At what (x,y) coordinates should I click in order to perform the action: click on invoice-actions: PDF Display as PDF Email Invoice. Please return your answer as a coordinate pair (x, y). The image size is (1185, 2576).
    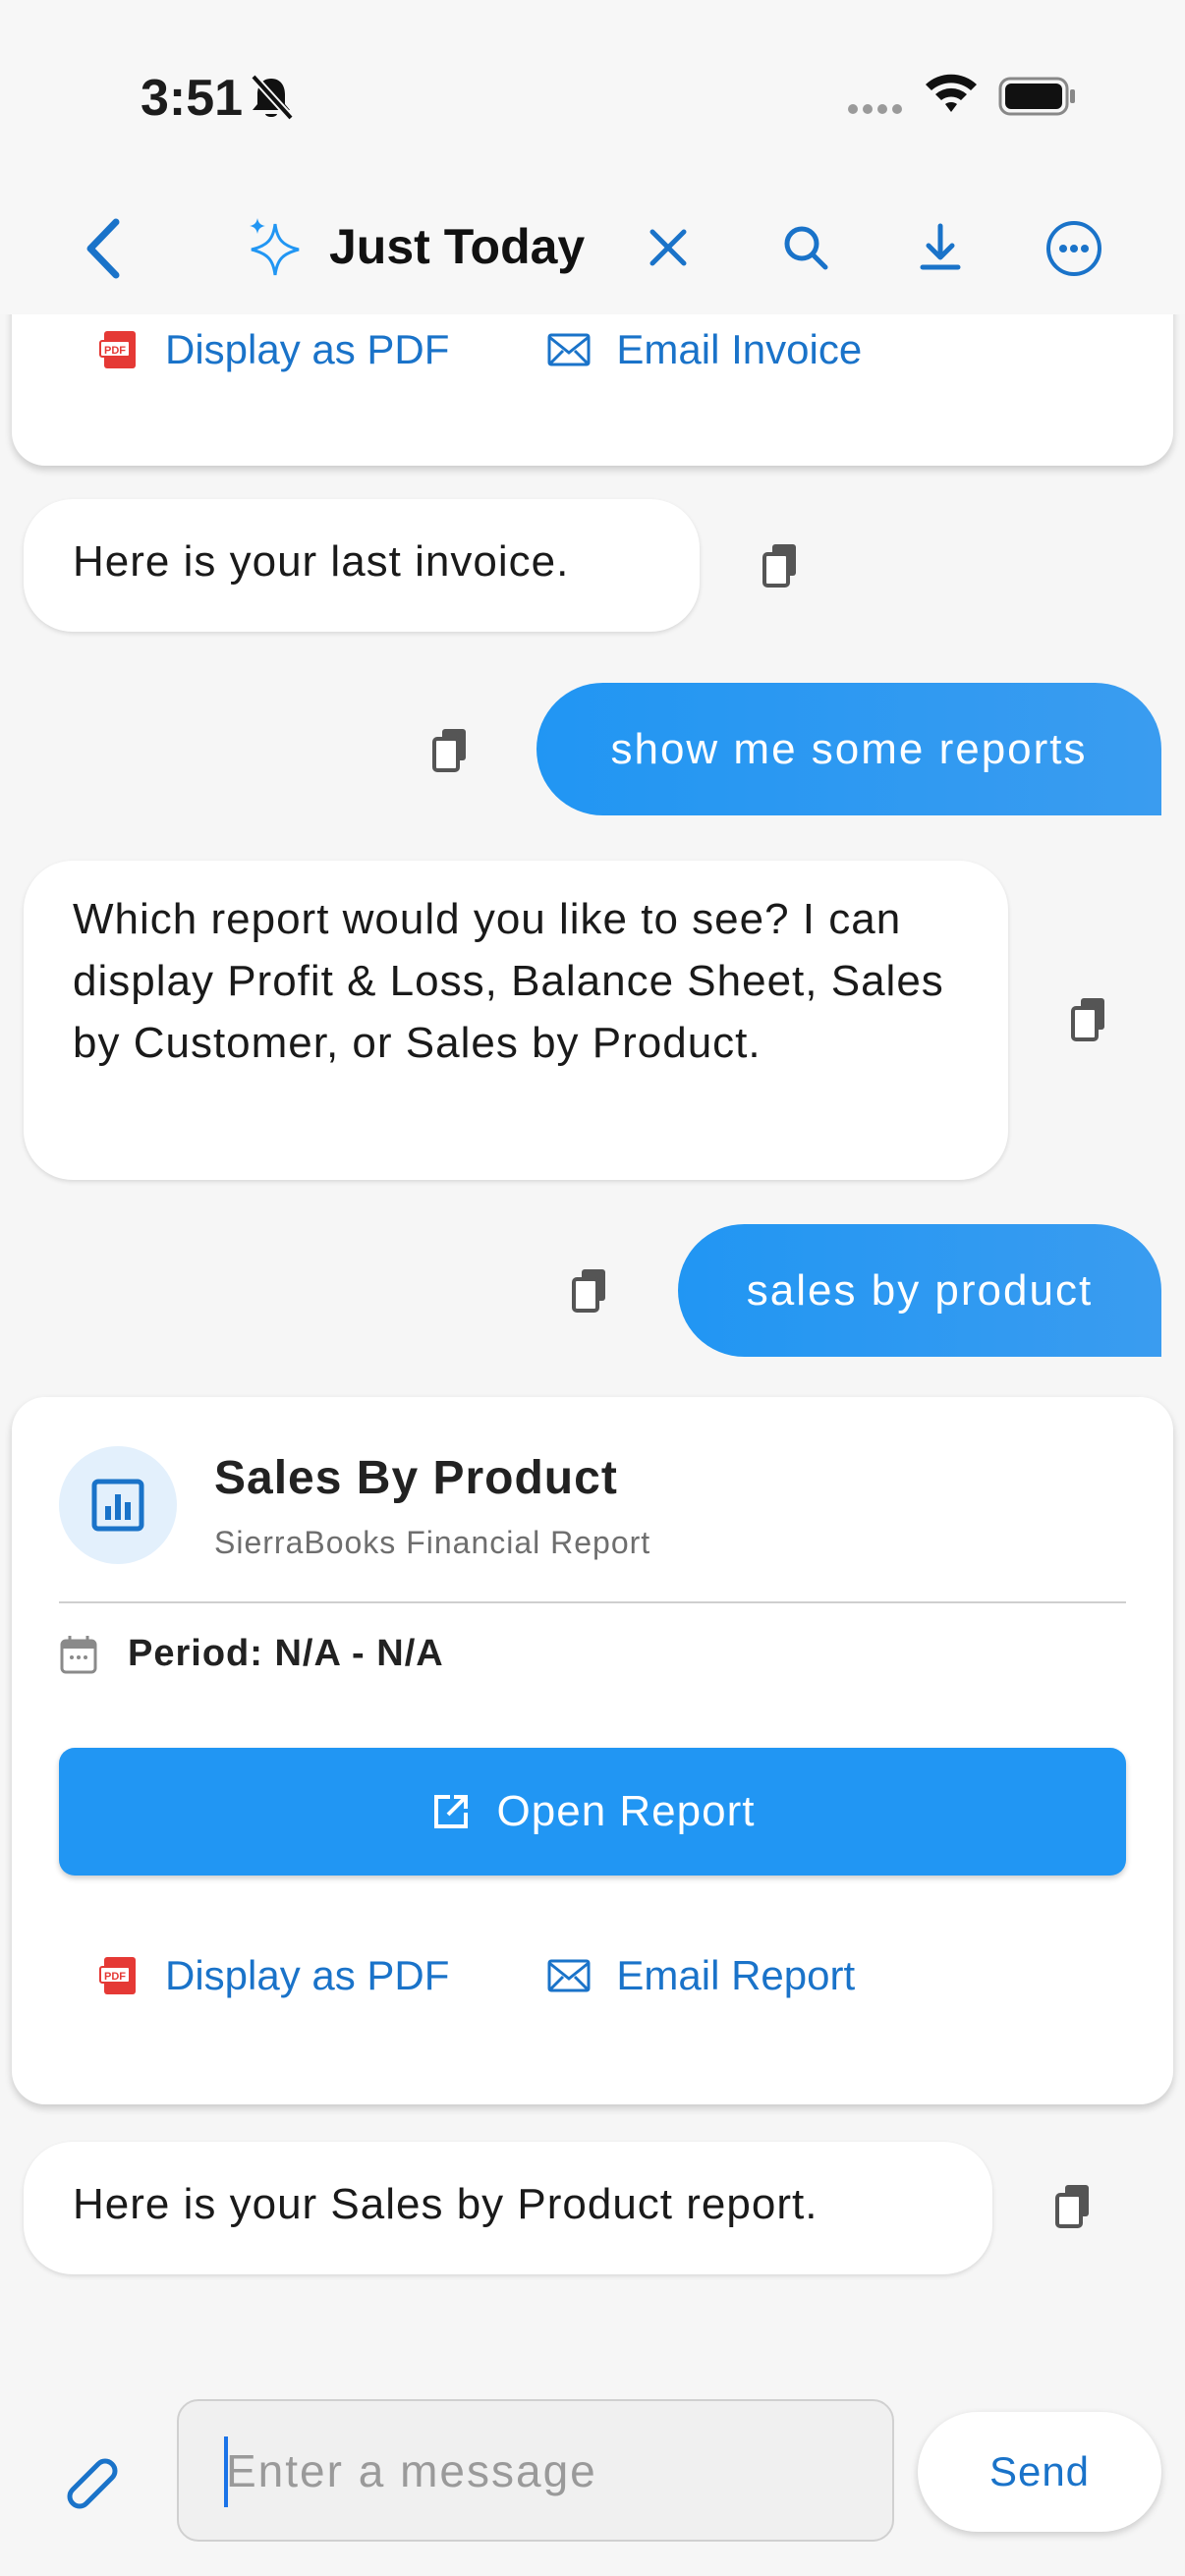
    Looking at the image, I should click on (480, 349).